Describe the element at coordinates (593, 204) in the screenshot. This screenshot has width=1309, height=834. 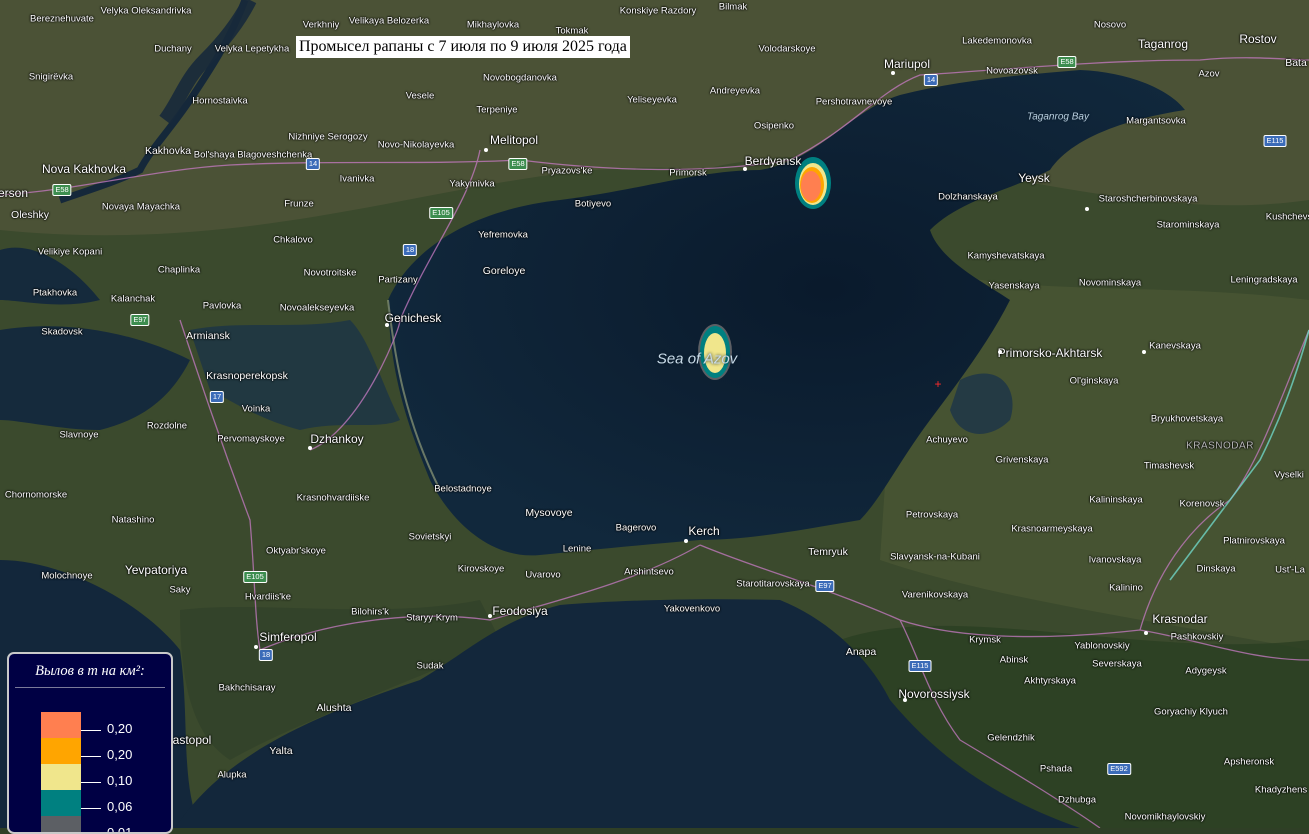
I see `place-label: Botiyevo` at that location.